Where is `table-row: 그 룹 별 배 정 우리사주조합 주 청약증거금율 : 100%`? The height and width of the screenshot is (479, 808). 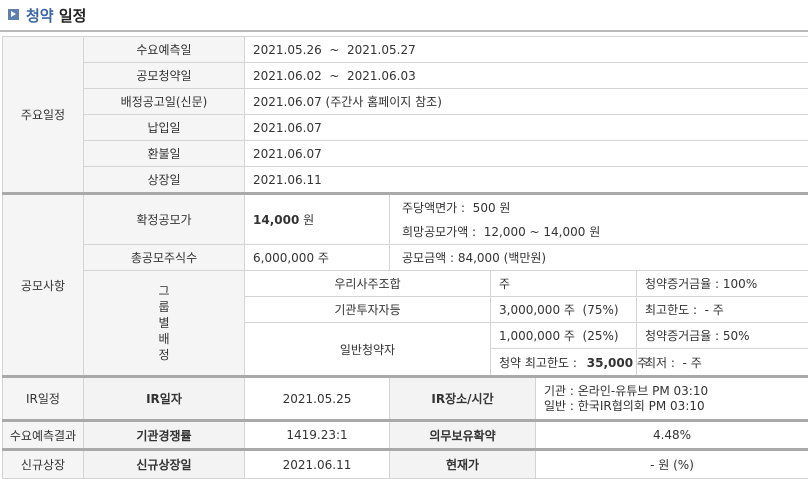
table-row: 그 룹 별 배 정 우리사주조합 주 청약증거금율 : 100% is located at coordinates (405, 284).